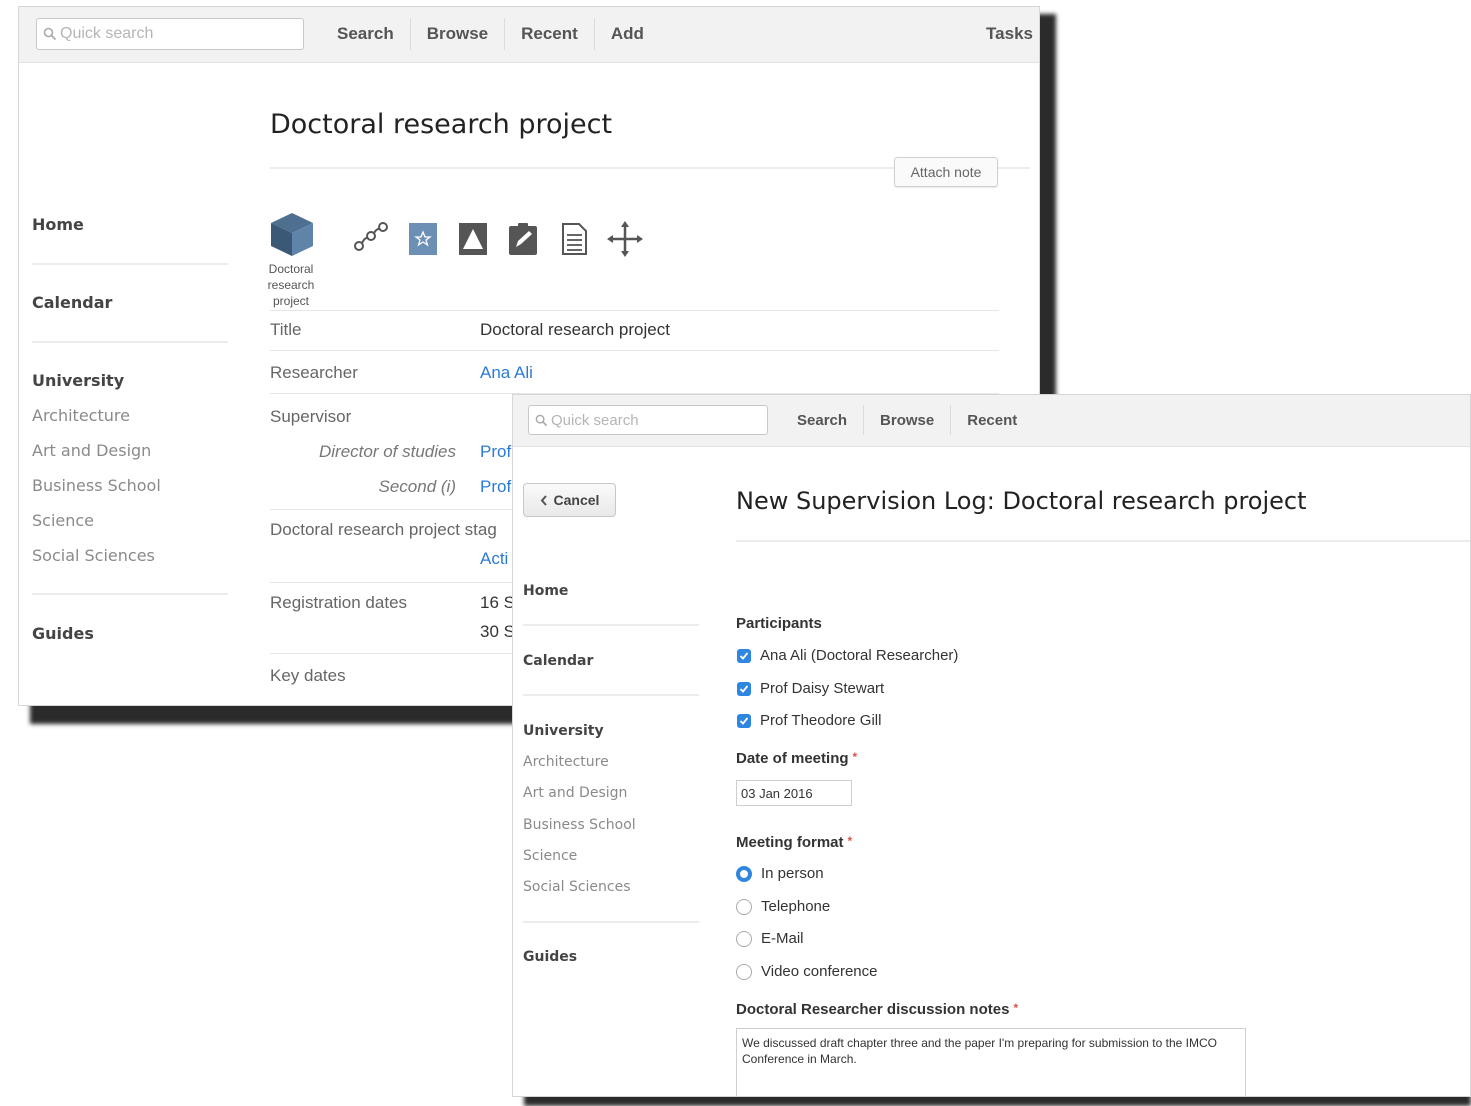 This screenshot has height=1106, width=1471. I want to click on director-of-studies-link: Prof, so click(495, 452).